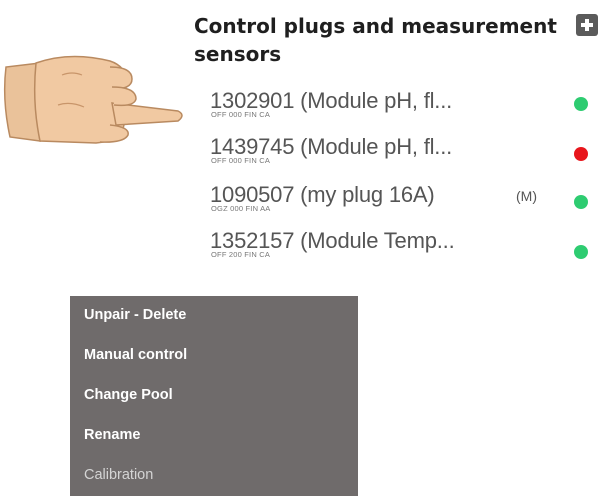 The width and height of the screenshot is (607, 496). What do you see at coordinates (93, 99) in the screenshot?
I see `pointing-hand-icon` at bounding box center [93, 99].